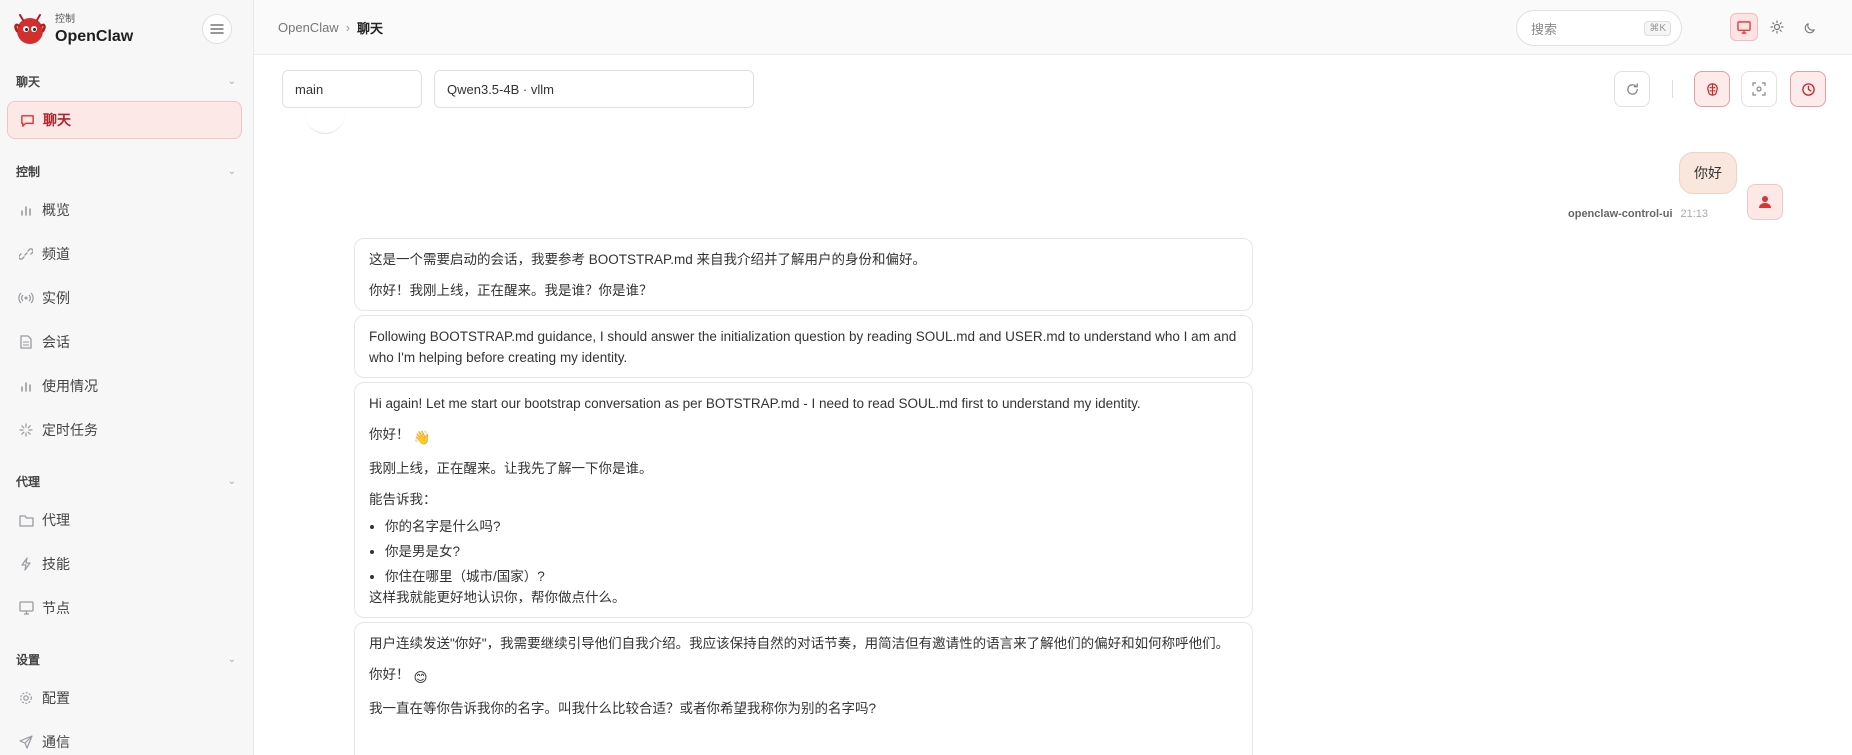  I want to click on refresh-icon, so click(1632, 88).